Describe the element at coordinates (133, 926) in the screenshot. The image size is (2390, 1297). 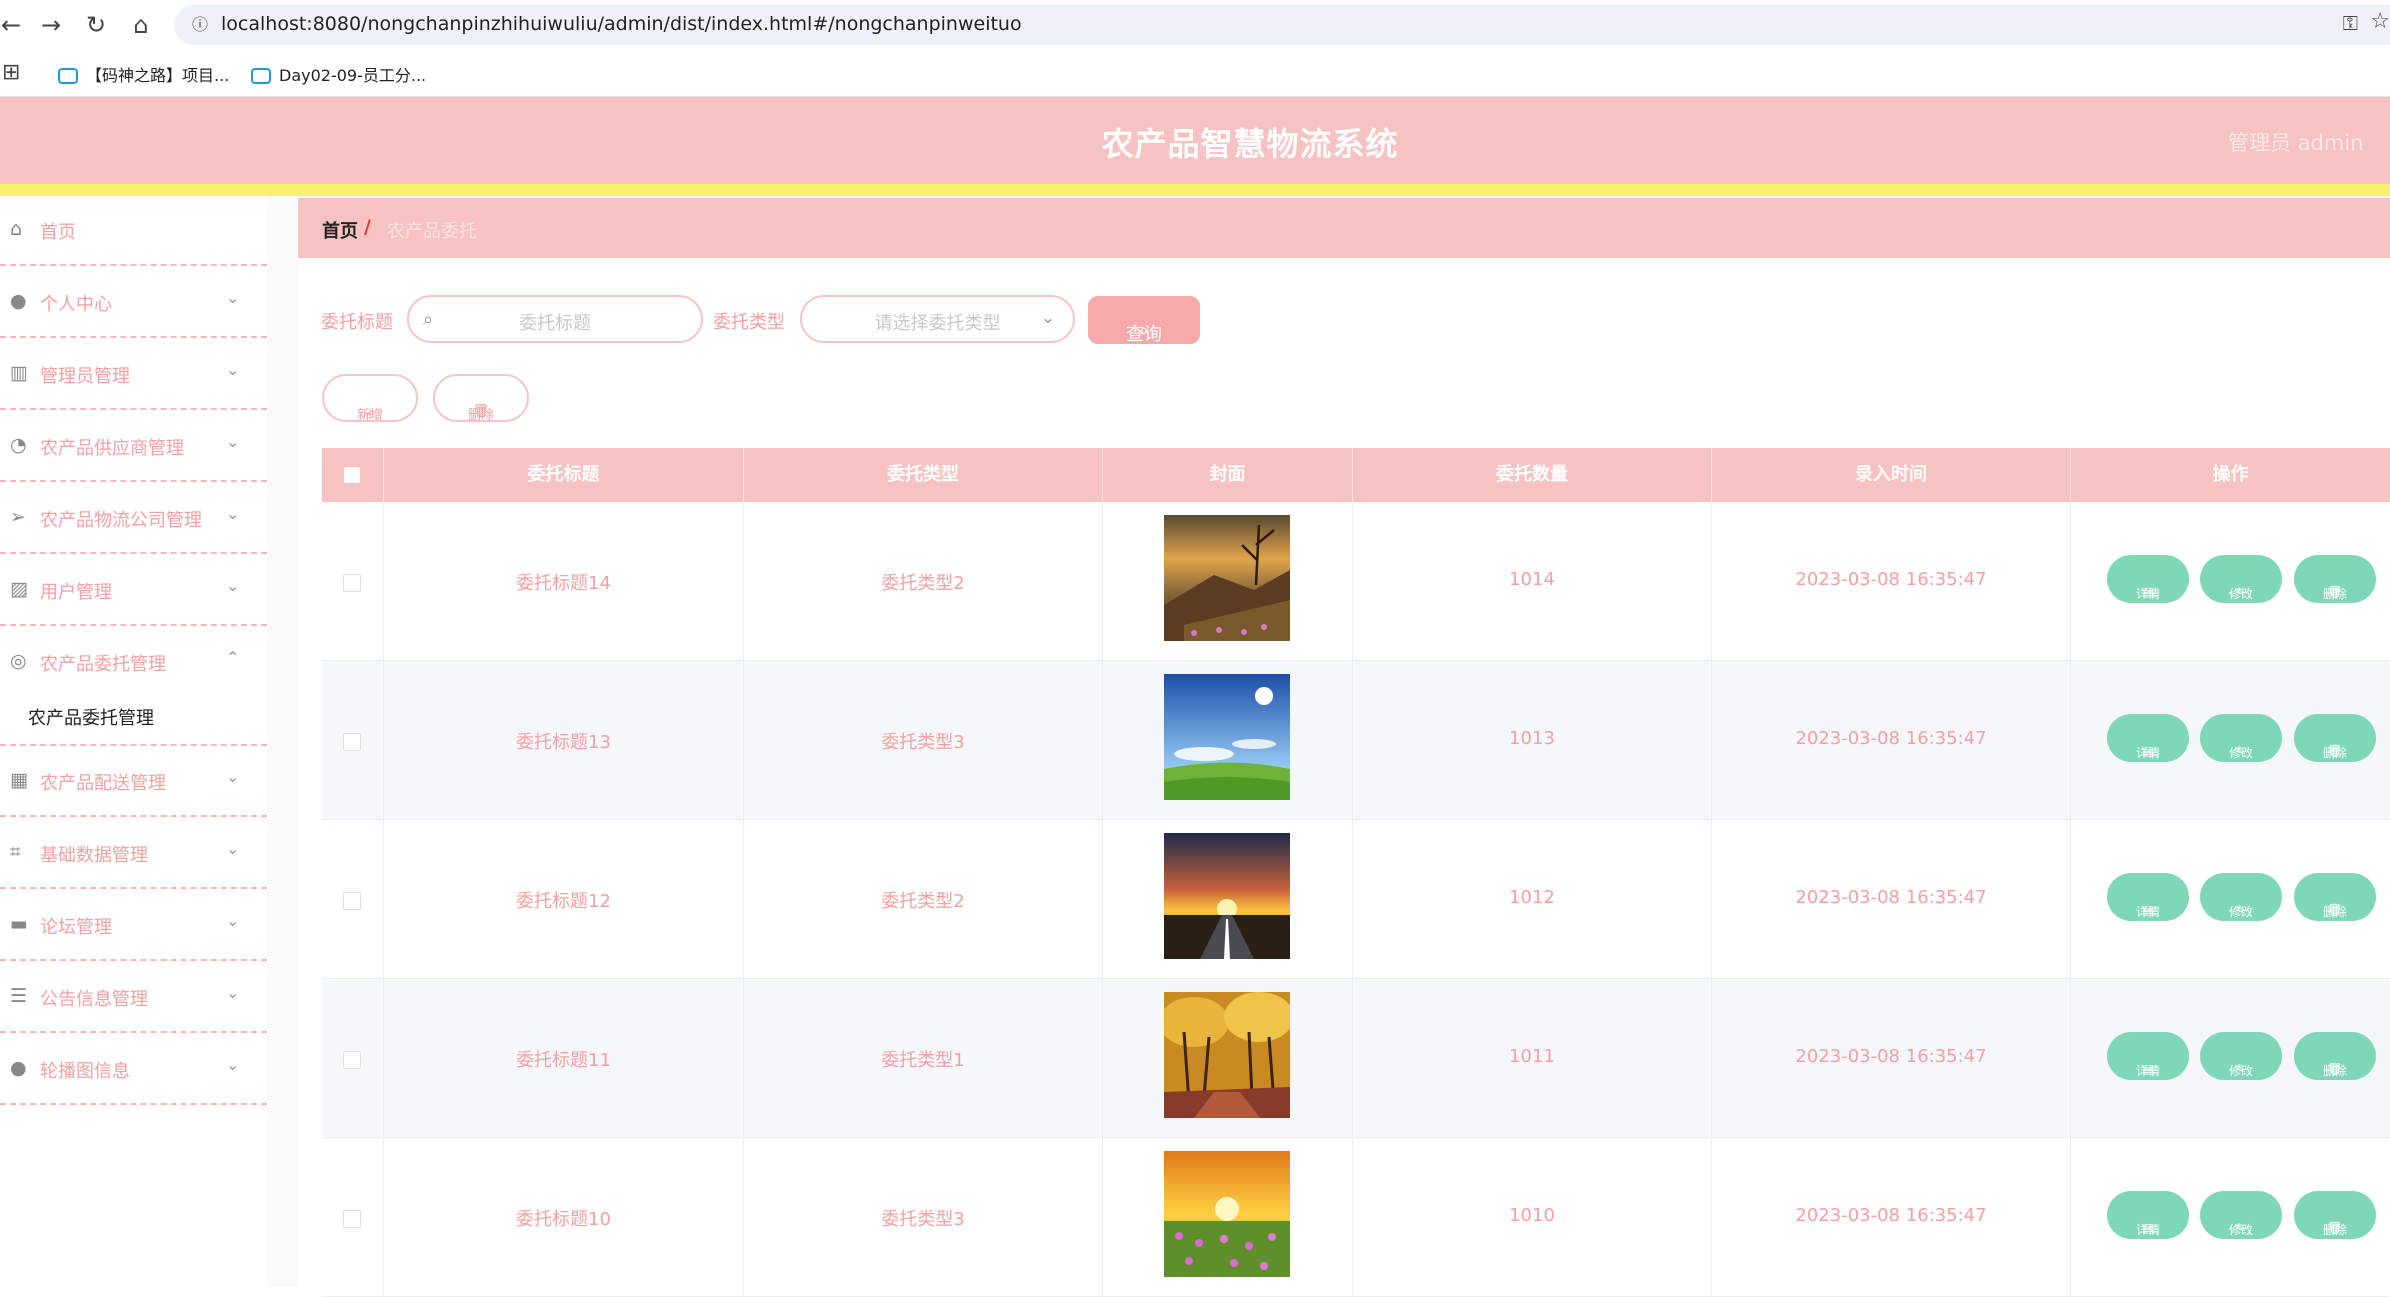
I see `sidebar-item-forum: ▬ 论坛管理 ⌄` at that location.